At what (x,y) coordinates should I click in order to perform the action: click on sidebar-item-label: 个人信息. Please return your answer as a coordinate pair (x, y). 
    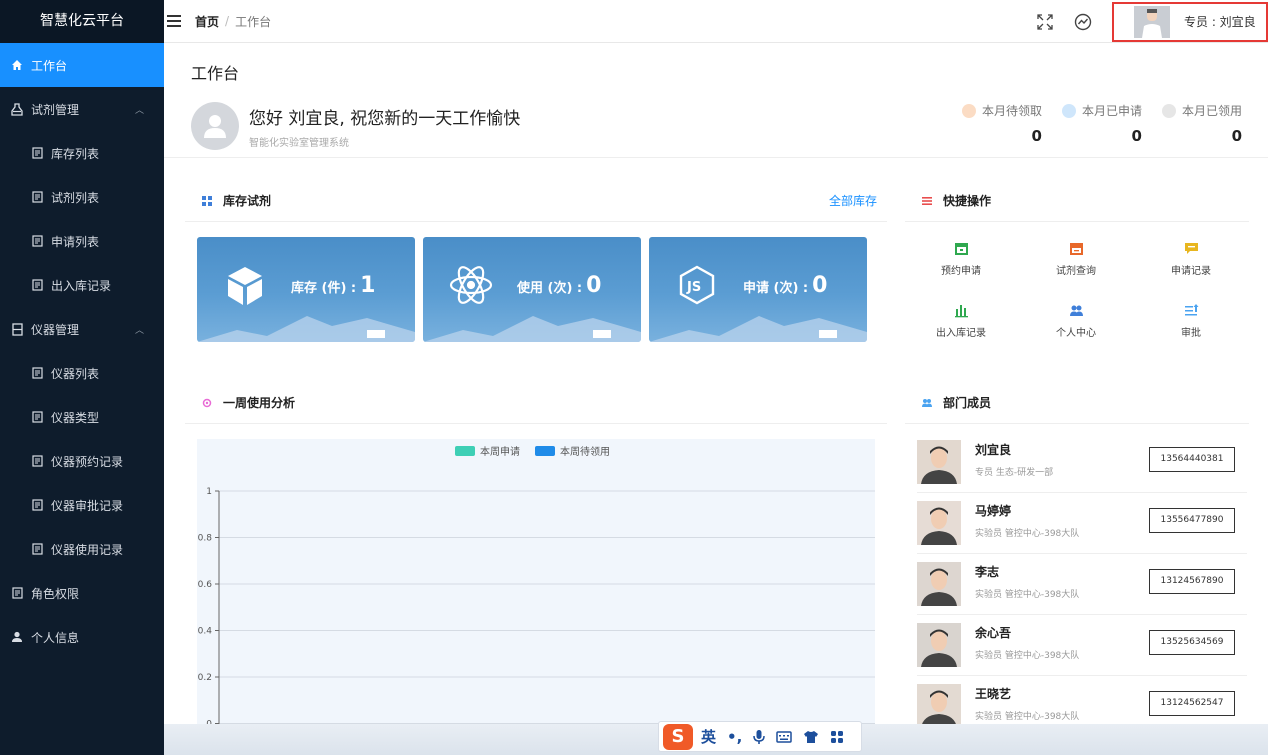
    Looking at the image, I should click on (55, 637).